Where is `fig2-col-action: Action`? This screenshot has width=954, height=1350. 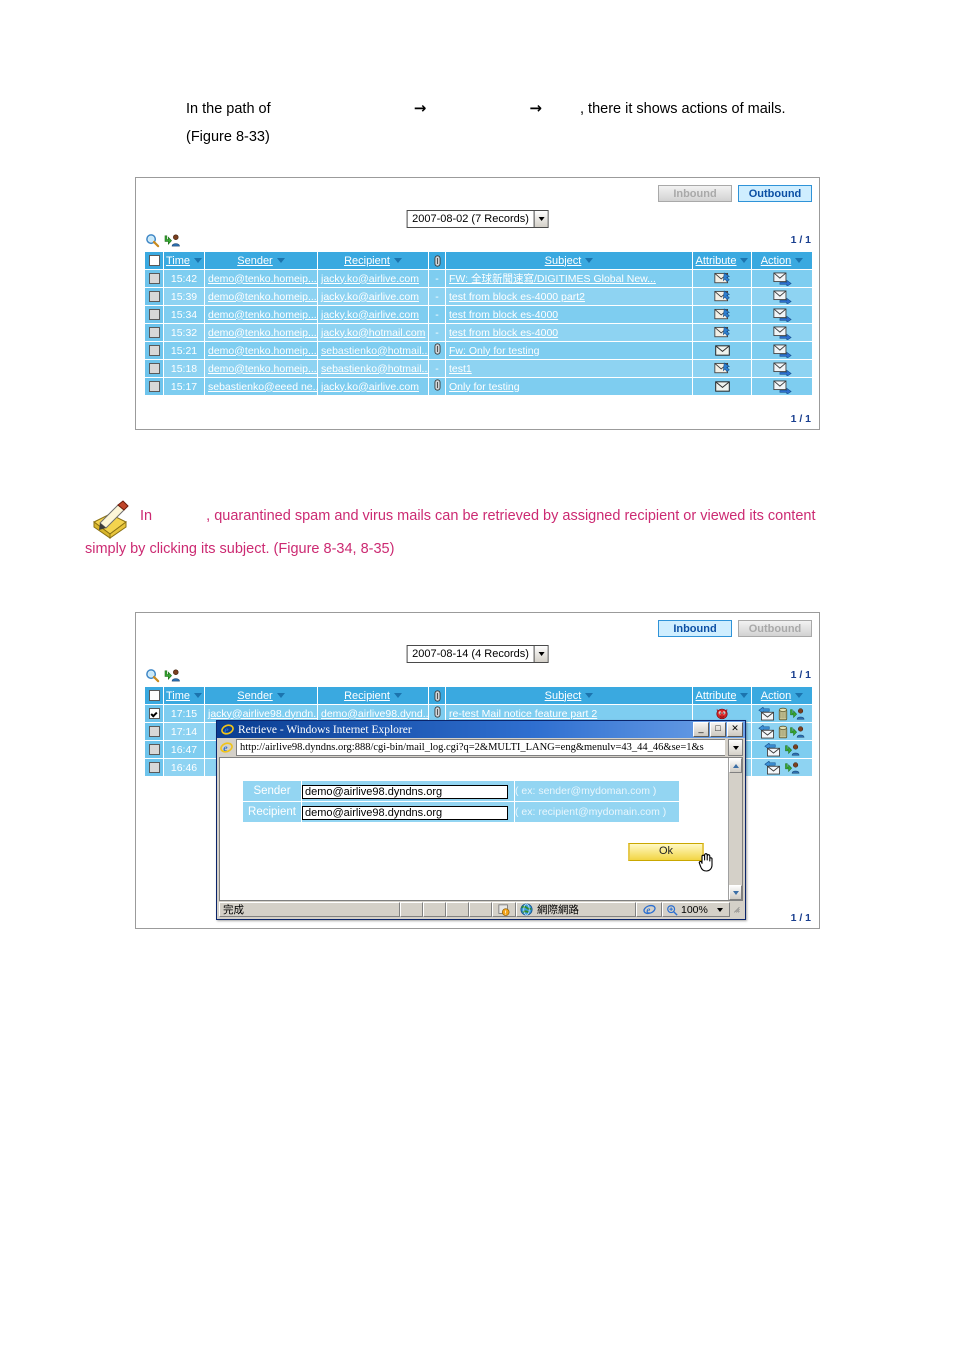 fig2-col-action: Action is located at coordinates (782, 695).